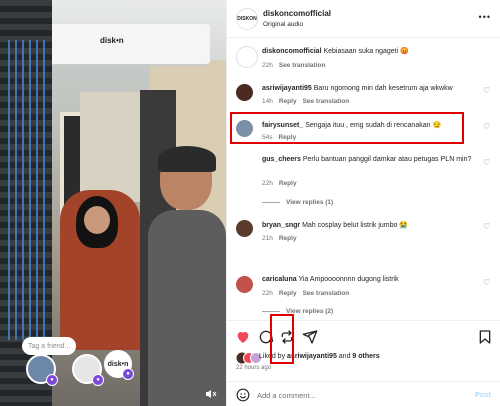 The width and height of the screenshot is (500, 406). What do you see at coordinates (485, 17) in the screenshot?
I see `more-options-icon: •••` at bounding box center [485, 17].